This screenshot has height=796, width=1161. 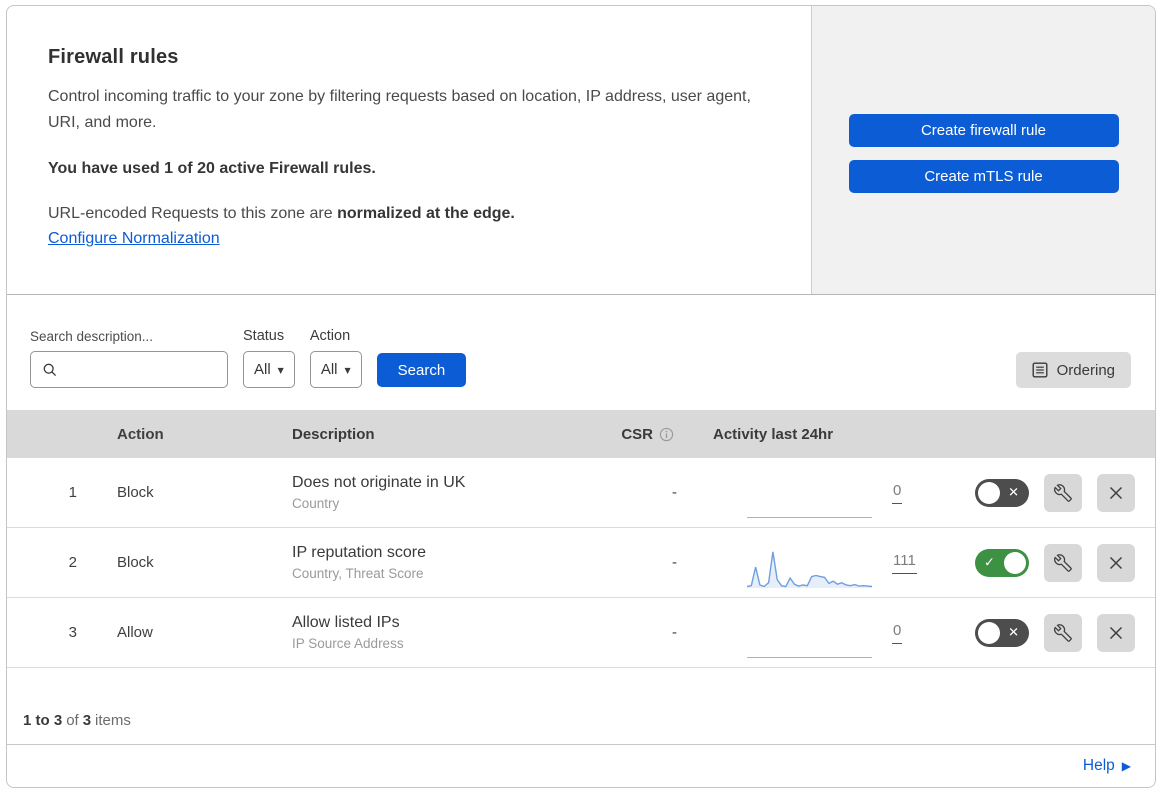 I want to click on rule-fields: Country, so click(x=316, y=503).